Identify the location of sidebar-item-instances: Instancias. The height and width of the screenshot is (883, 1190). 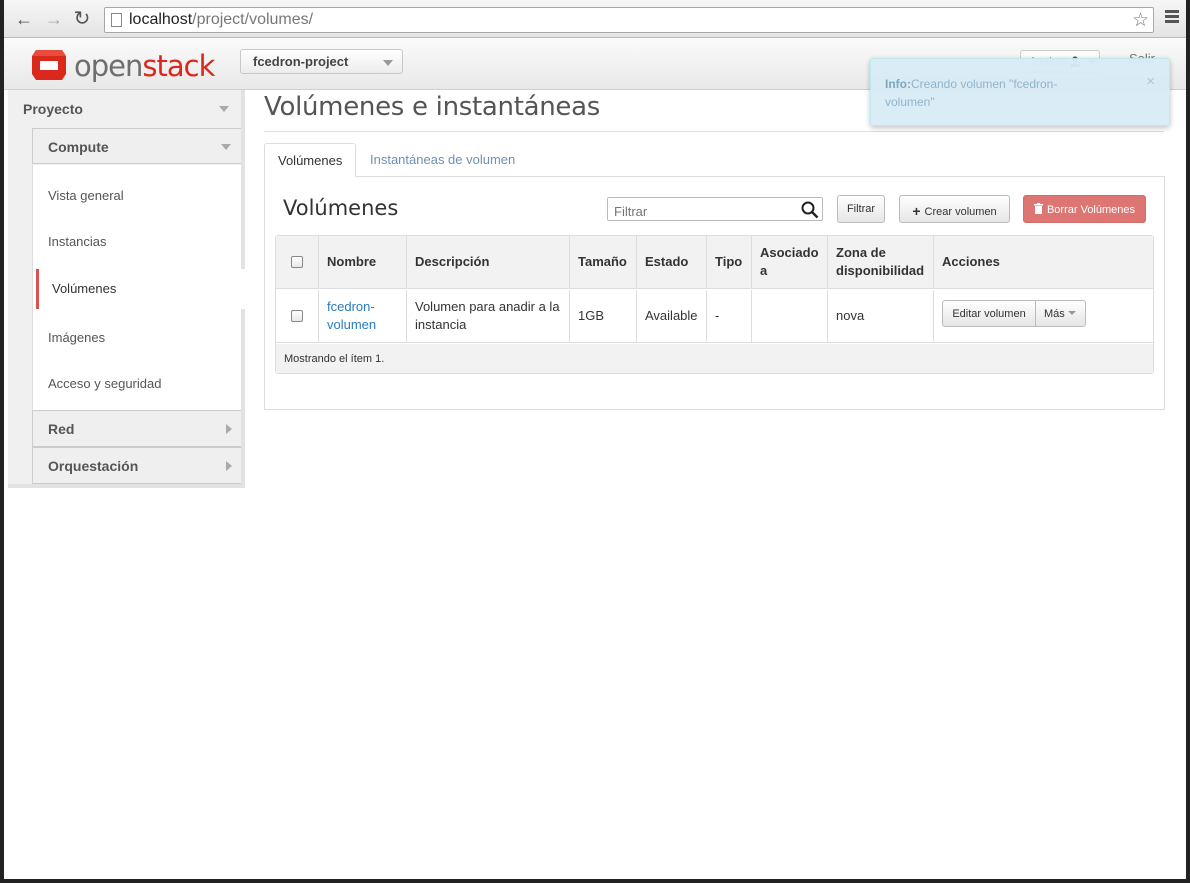
(136, 242).